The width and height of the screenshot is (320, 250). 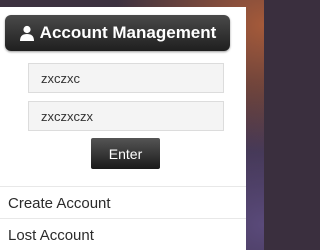 What do you see at coordinates (51, 235) in the screenshot?
I see `lost-account-link: Lost Account` at bounding box center [51, 235].